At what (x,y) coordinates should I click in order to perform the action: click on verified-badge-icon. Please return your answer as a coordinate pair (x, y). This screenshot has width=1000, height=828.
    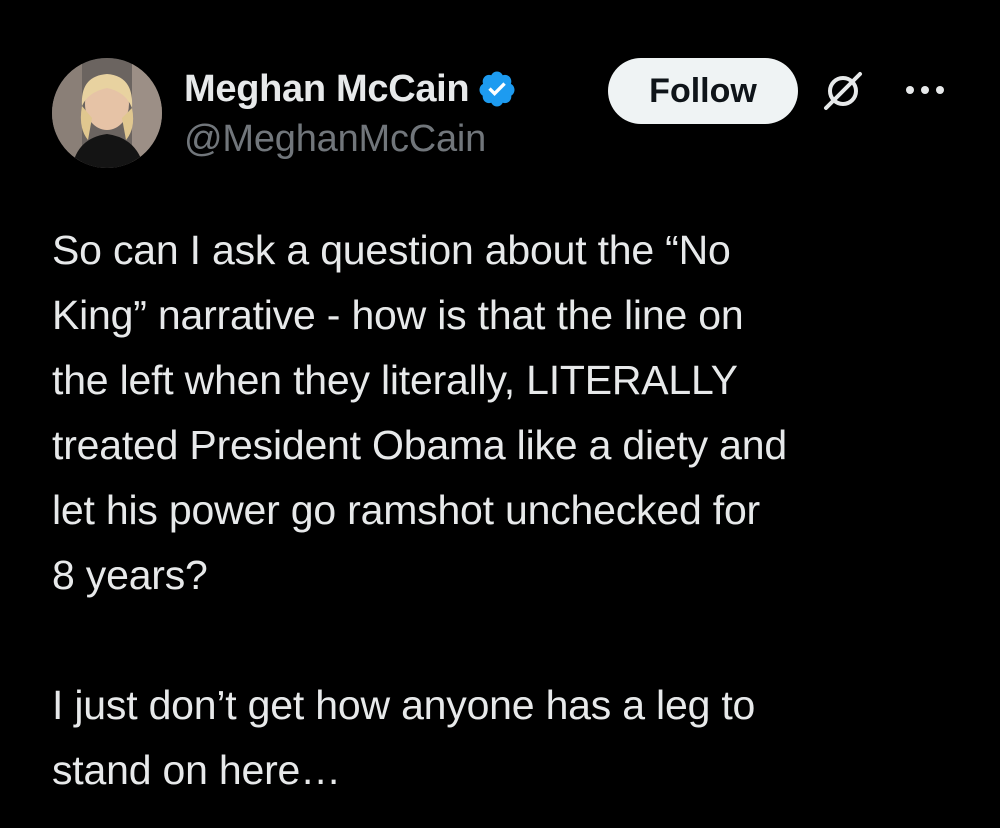
    Looking at the image, I should click on (497, 89).